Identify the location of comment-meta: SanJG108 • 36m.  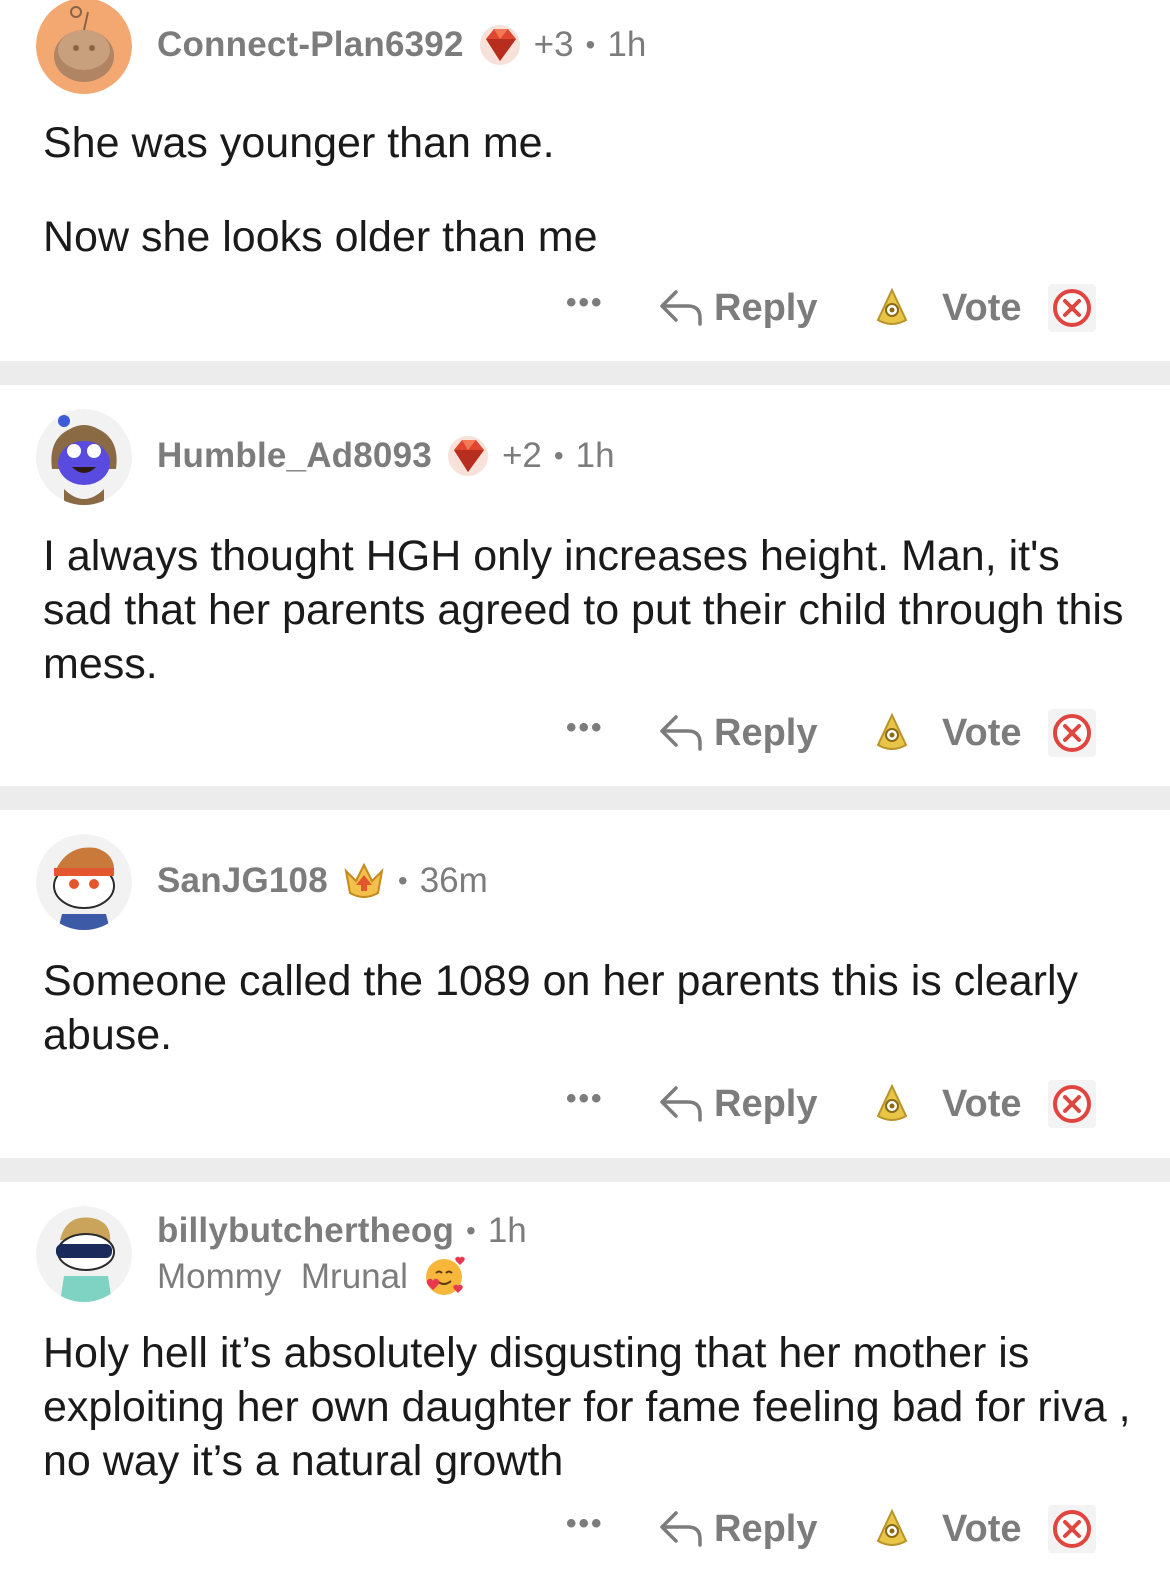
(322, 881).